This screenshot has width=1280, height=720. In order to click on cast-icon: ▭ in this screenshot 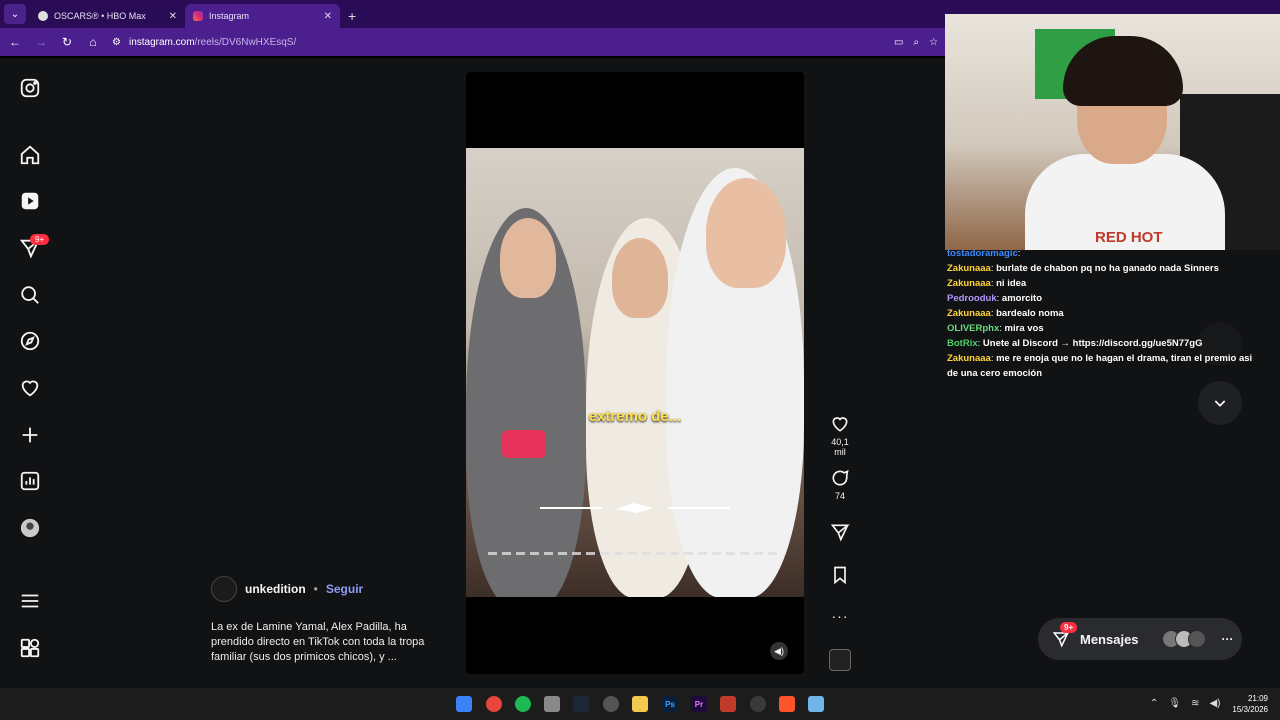, I will do `click(898, 42)`.